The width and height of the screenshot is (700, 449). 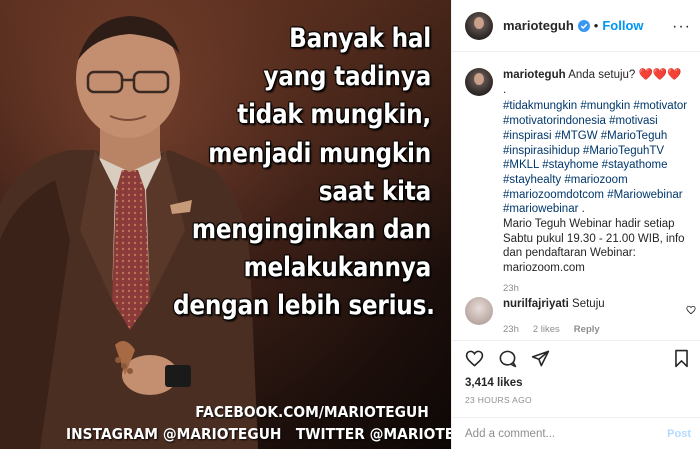 I want to click on caption-avatar, so click(x=479, y=82).